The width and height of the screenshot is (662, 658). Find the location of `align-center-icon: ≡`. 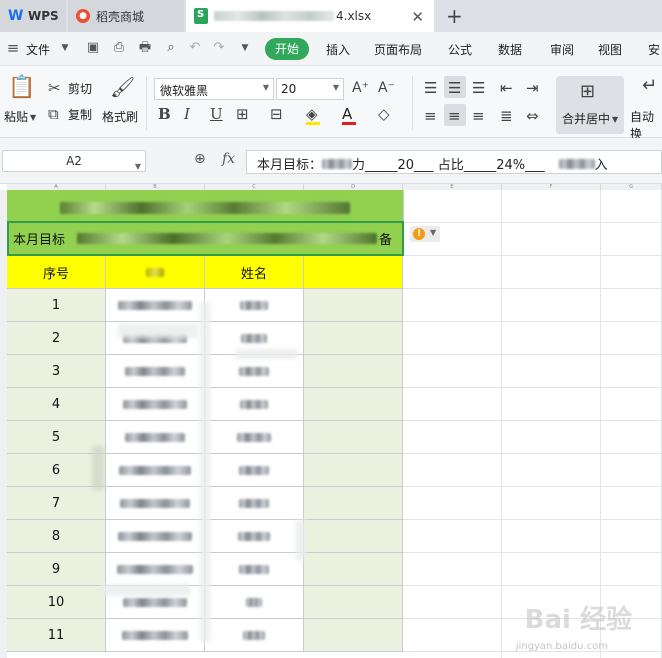

align-center-icon: ≡ is located at coordinates (454, 116).